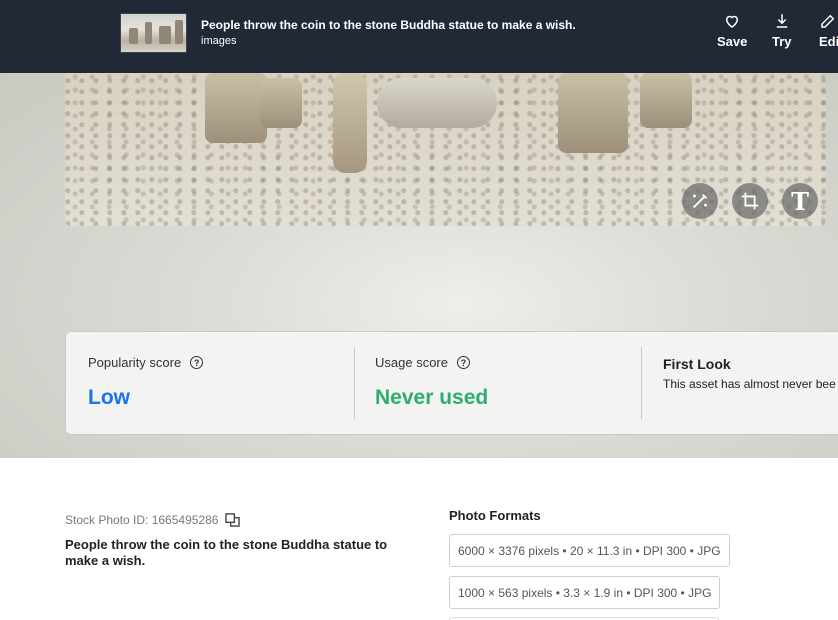 Image resolution: width=838 pixels, height=620 pixels. Describe the element at coordinates (432, 397) in the screenshot. I see `usage-score-value: Never used` at that location.